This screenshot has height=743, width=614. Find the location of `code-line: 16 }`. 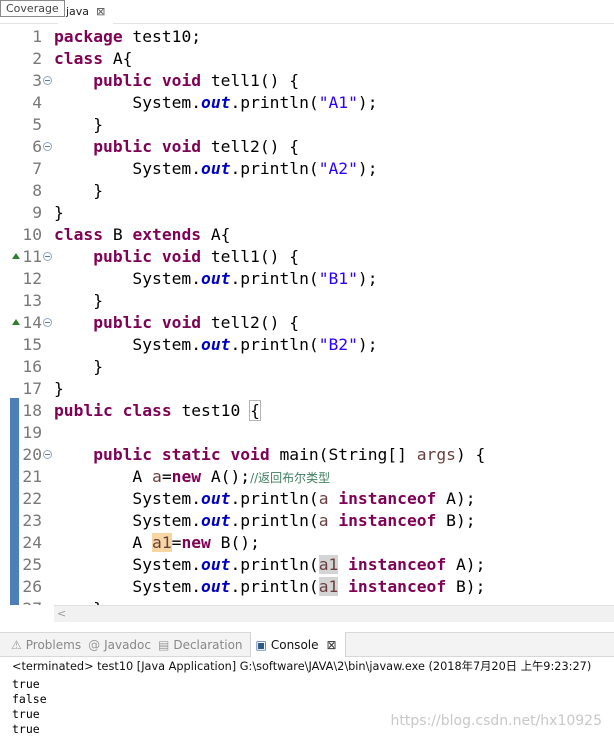

code-line: 16 } is located at coordinates (307, 367).